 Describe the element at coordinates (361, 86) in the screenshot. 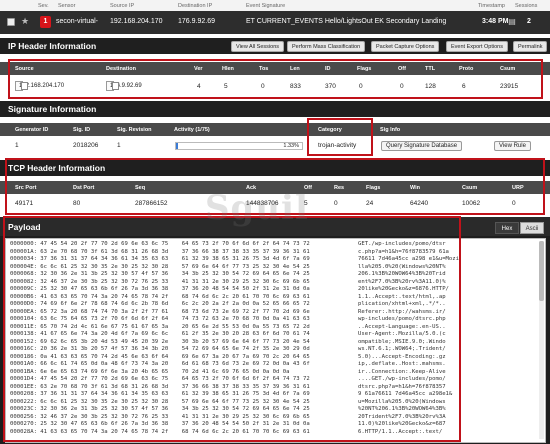

I see `ip-flags: 0` at that location.